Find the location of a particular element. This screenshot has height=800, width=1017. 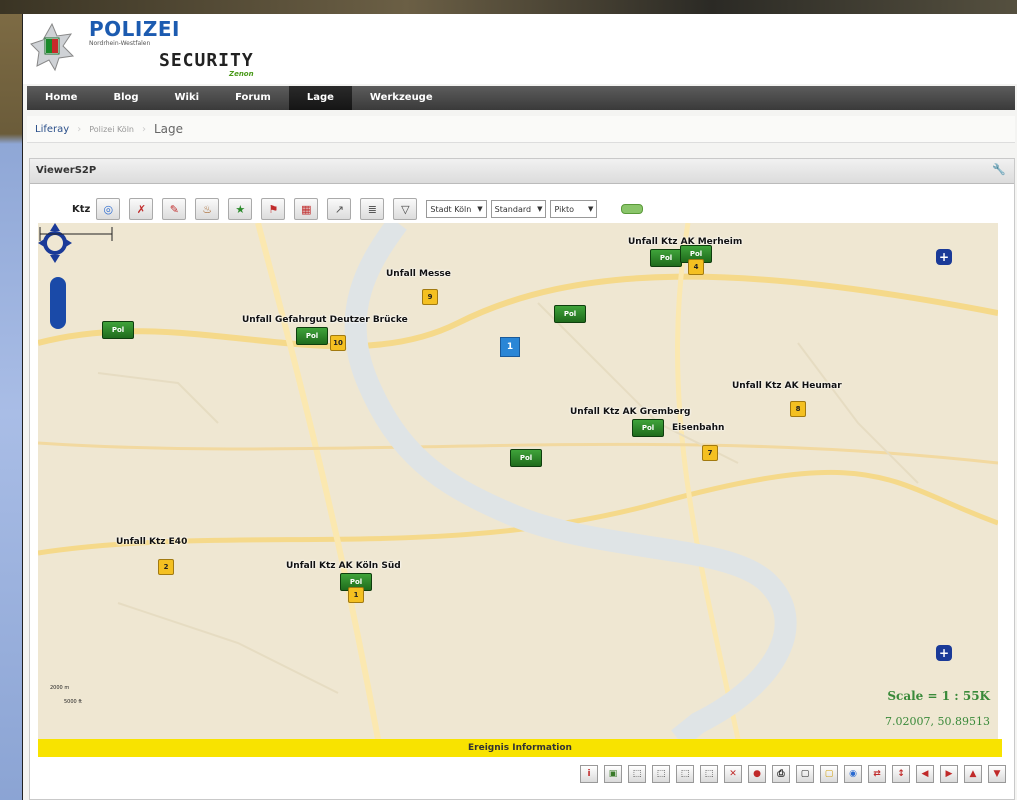

event-info-bar: Ereignis Information is located at coordinates (520, 748).